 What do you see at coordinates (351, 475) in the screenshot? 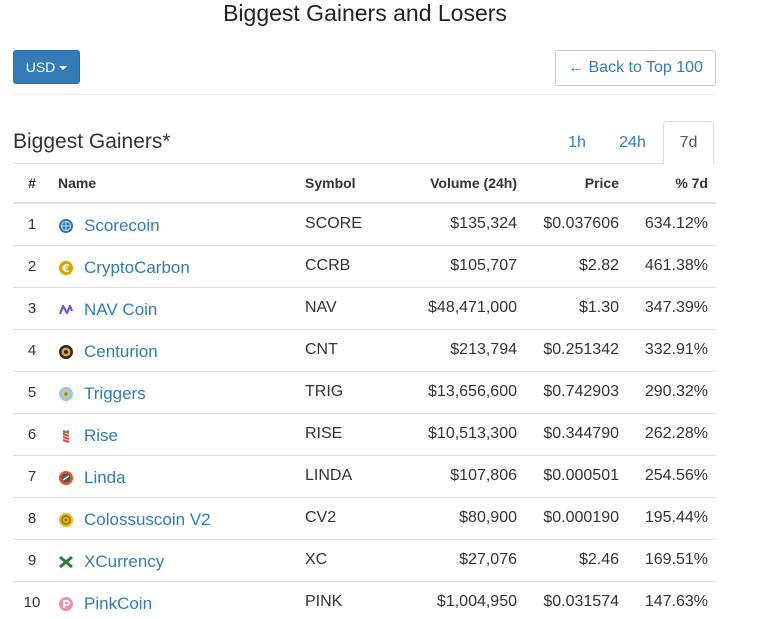
I see `symbol-cell: LINDA` at bounding box center [351, 475].